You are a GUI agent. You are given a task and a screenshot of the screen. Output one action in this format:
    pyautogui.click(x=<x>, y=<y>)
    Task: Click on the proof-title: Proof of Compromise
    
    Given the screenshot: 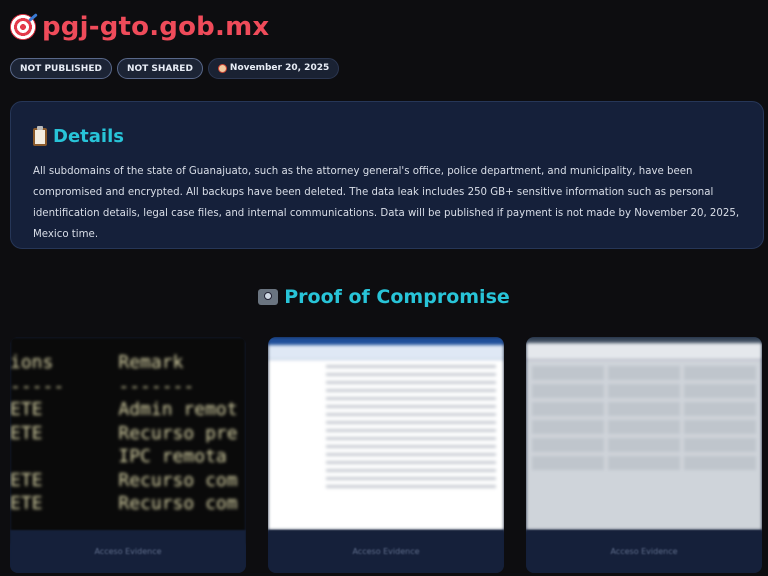 What is the action you would take?
    pyautogui.click(x=397, y=297)
    